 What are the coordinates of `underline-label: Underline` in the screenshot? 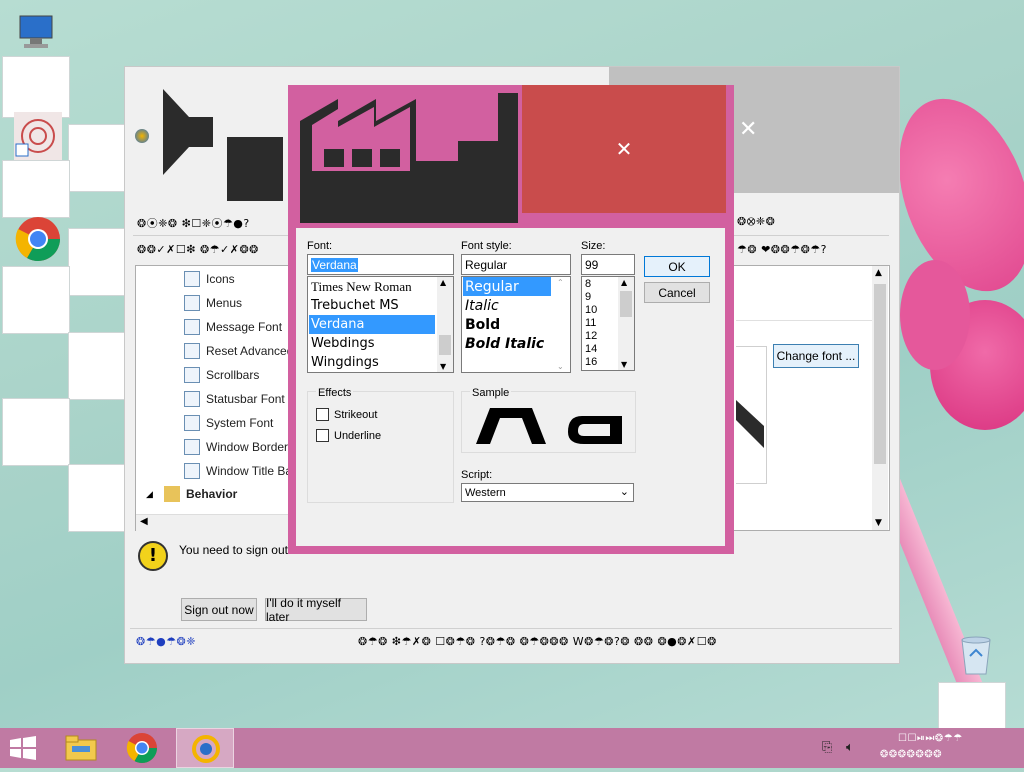 It's located at (358, 435).